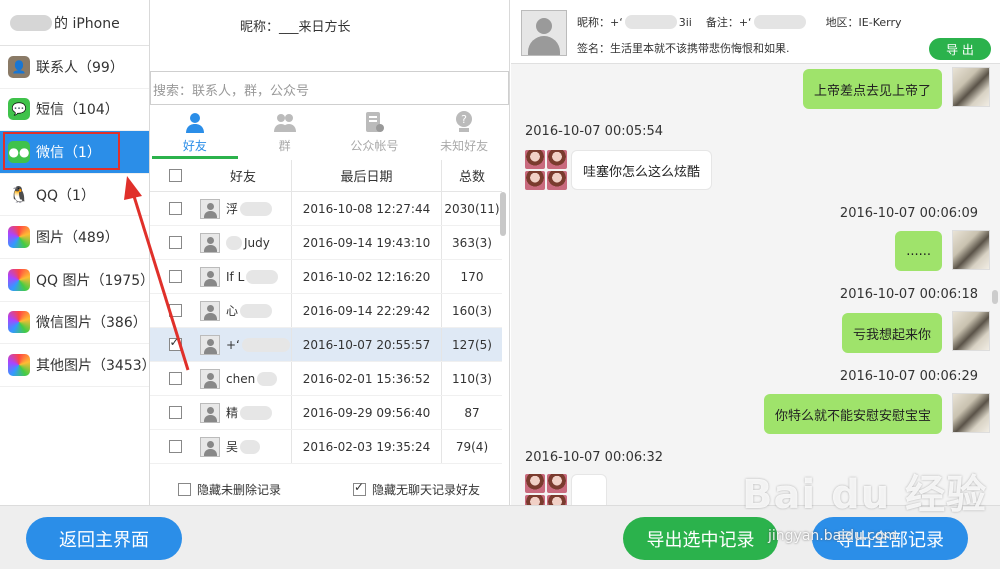 This screenshot has width=1000, height=569. What do you see at coordinates (891, 333) in the screenshot?
I see `message-bubble-sent: 亏我想起来你` at bounding box center [891, 333].